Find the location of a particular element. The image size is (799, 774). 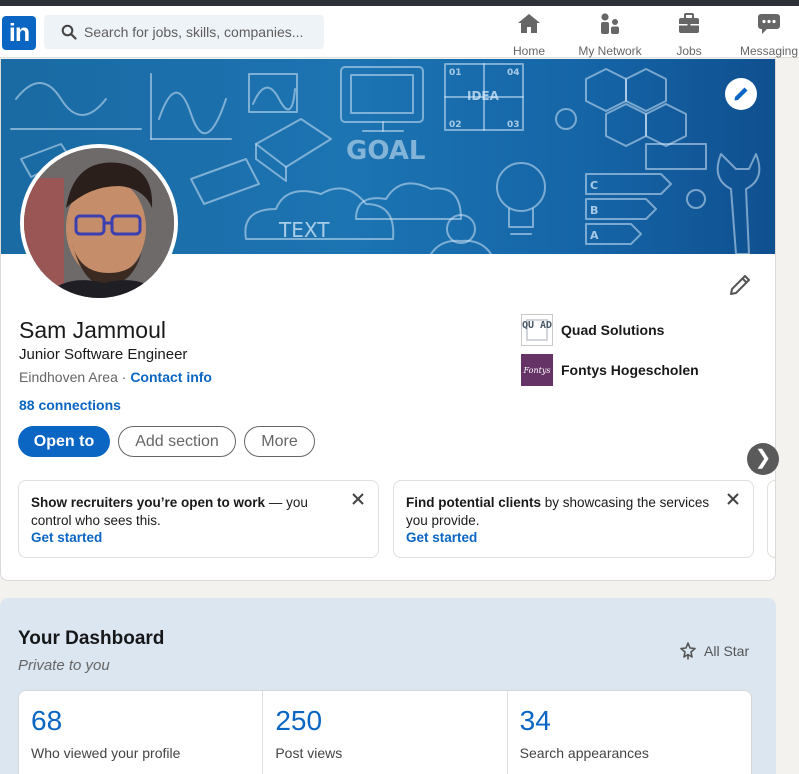

edit-intro-button is located at coordinates (740, 287).